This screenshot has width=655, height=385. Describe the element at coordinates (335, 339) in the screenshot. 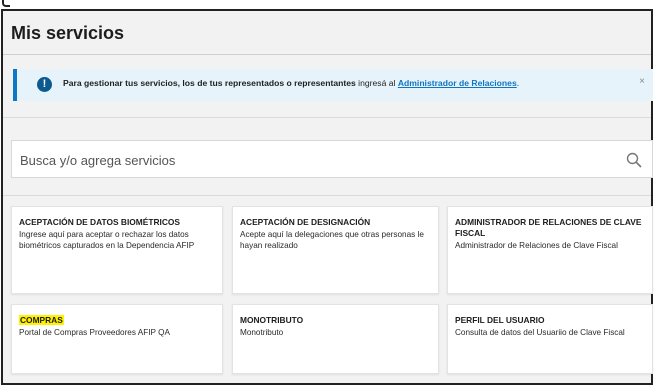

I see `service-card-monotributo: MONOTRIBUTO Monotributo` at that location.